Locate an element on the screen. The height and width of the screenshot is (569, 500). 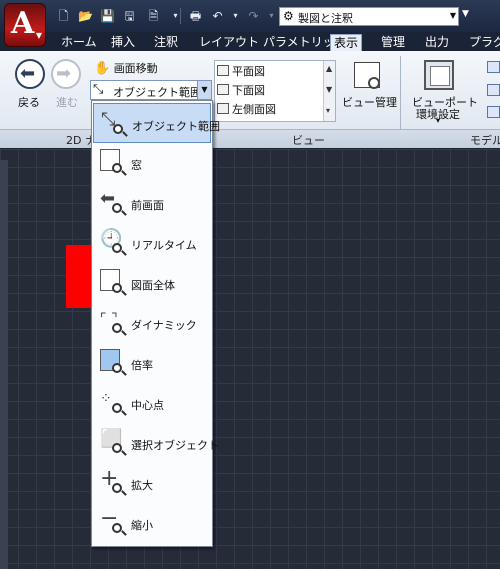
menu-item-zoom-extents: ⤡ オブジェクト範囲 is located at coordinates (156, 123).